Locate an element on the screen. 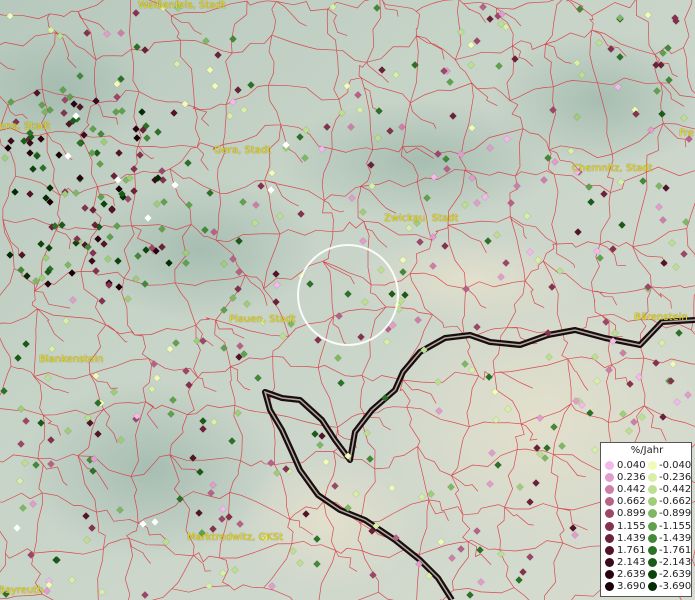  legend-value-positive: 0.236 is located at coordinates (631, 478).